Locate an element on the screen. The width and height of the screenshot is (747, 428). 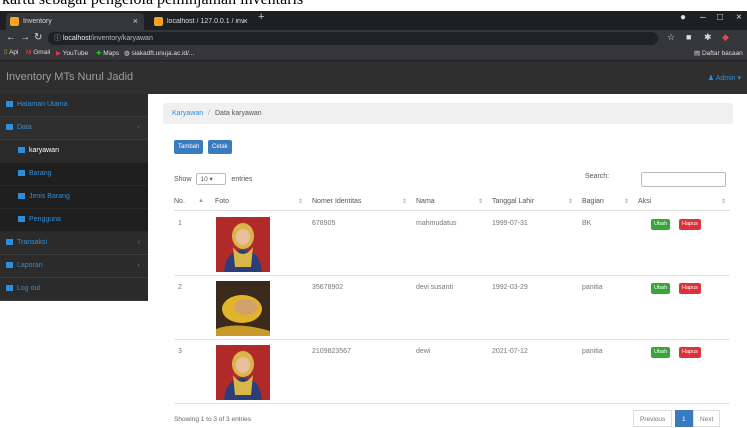
user-name: Admin is located at coordinates (725, 78).